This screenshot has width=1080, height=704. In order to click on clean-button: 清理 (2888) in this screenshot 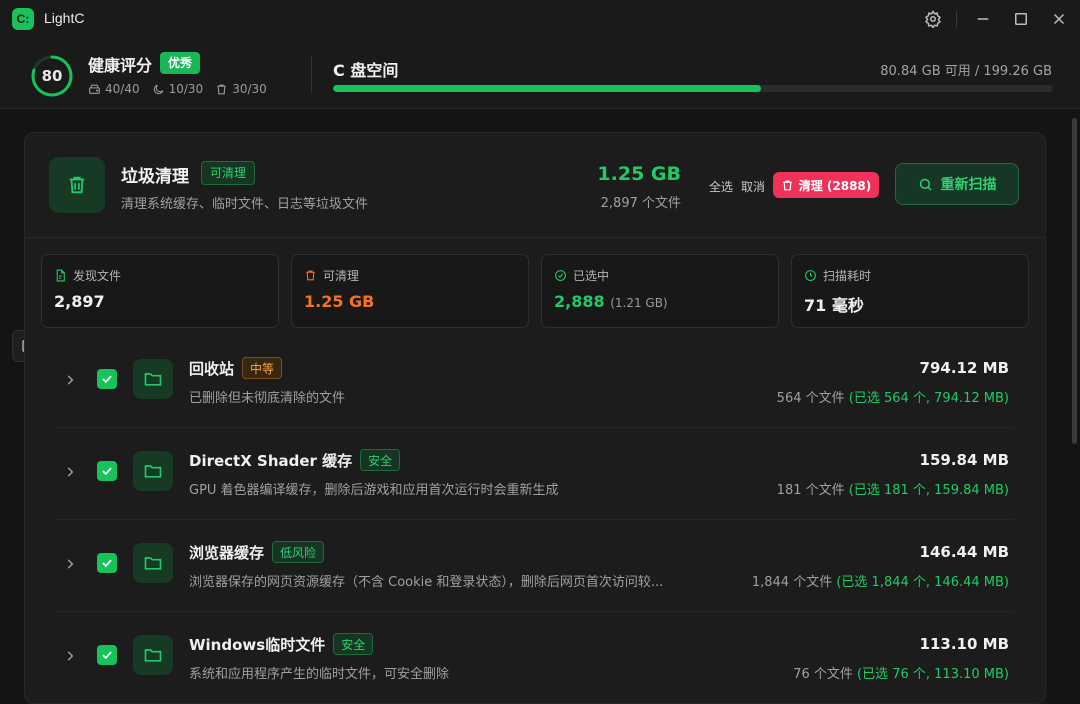, I will do `click(826, 185)`.